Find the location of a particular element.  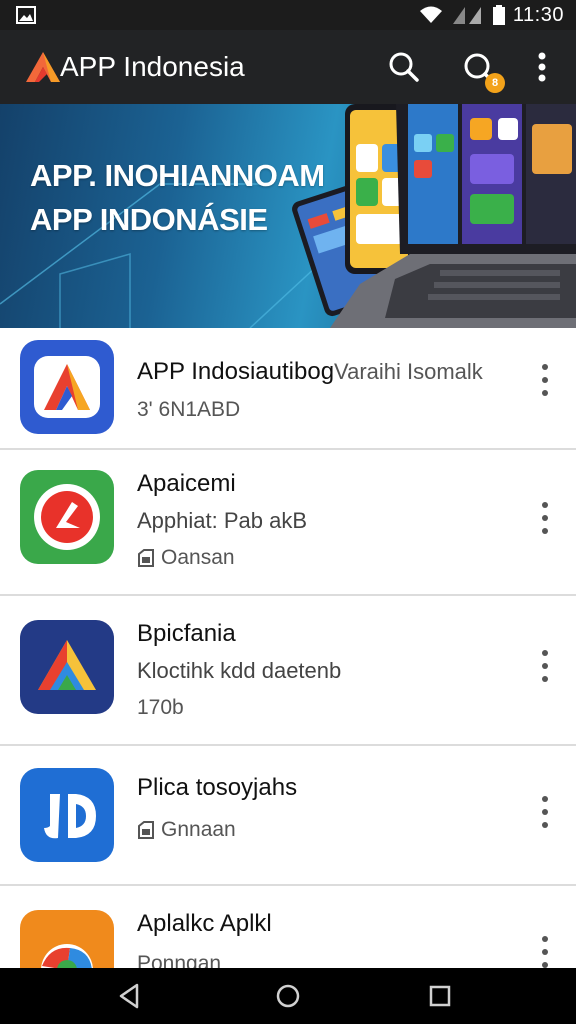

banner-title-line1: APP. INOHIANNOAM is located at coordinates (177, 175).